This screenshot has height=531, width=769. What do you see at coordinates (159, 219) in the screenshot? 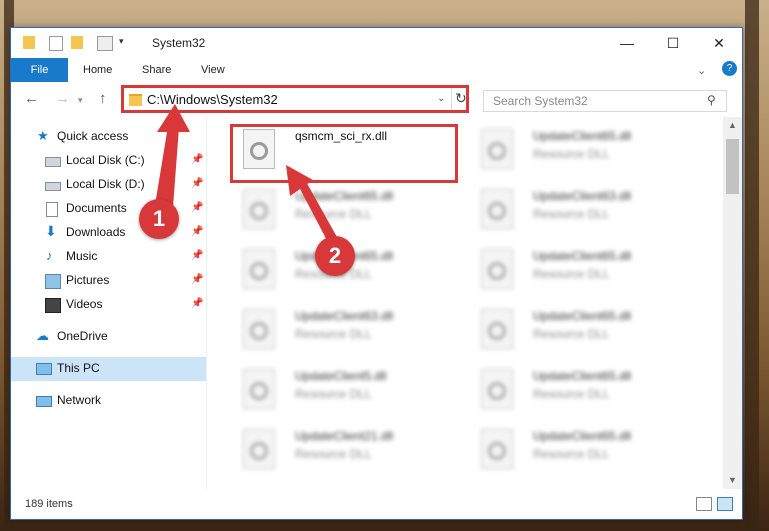
I see `step-1-badge: 1` at bounding box center [159, 219].